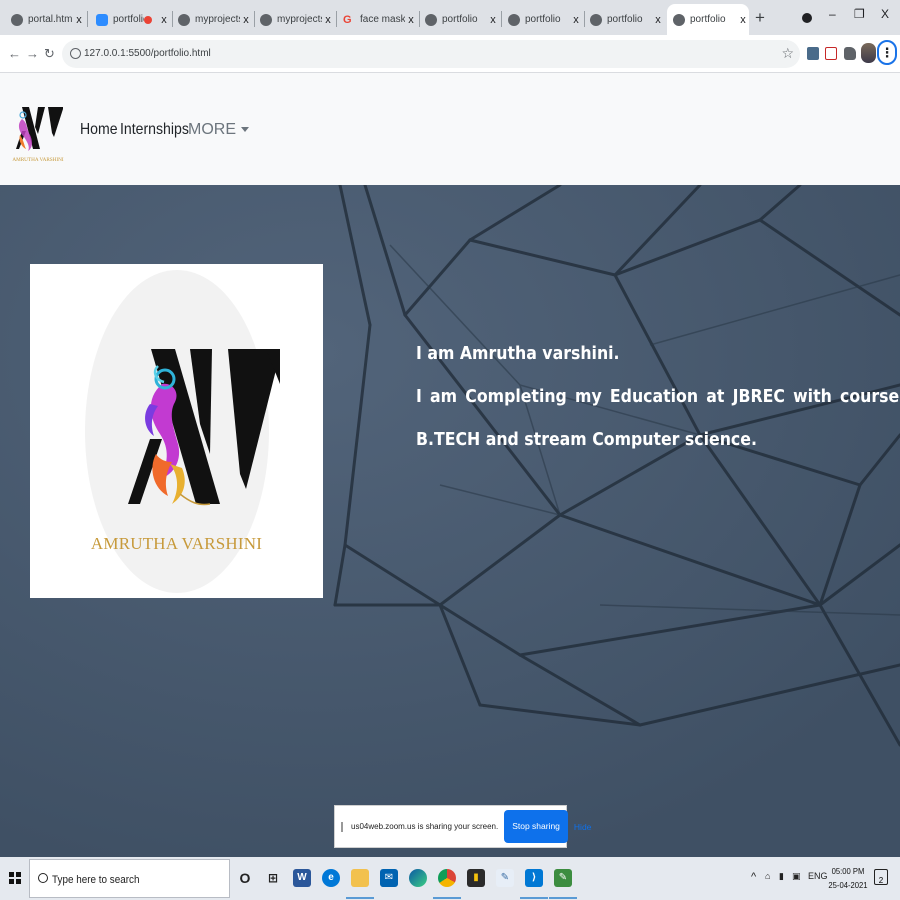  I want to click on extensions-puzzle-icon, so click(850, 53).